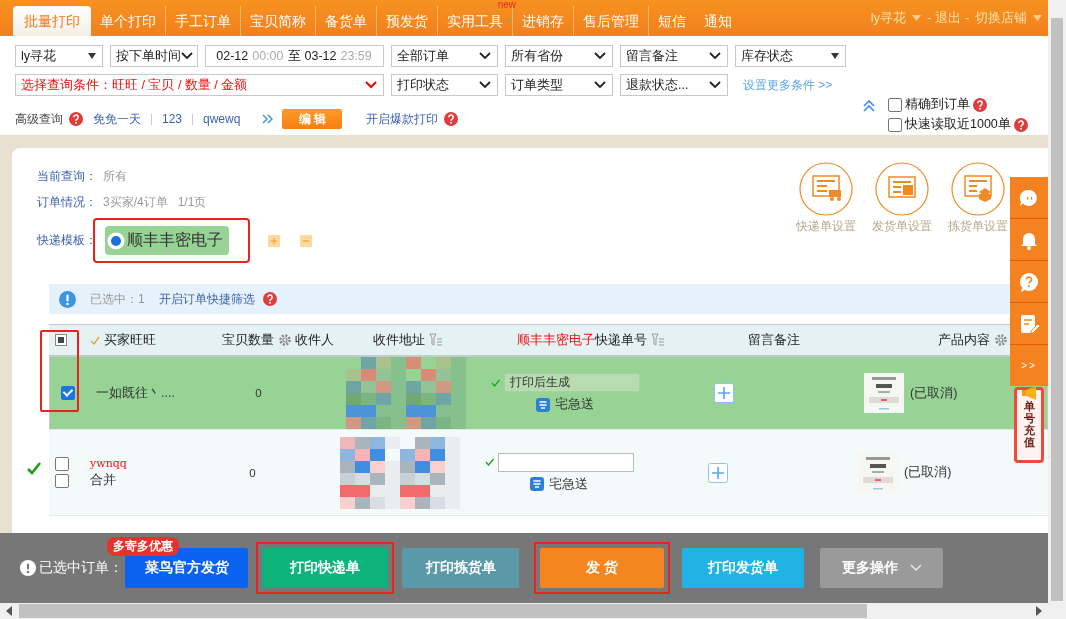 The image size is (1066, 619). I want to click on action-button: 打印拣货单, so click(460, 568).